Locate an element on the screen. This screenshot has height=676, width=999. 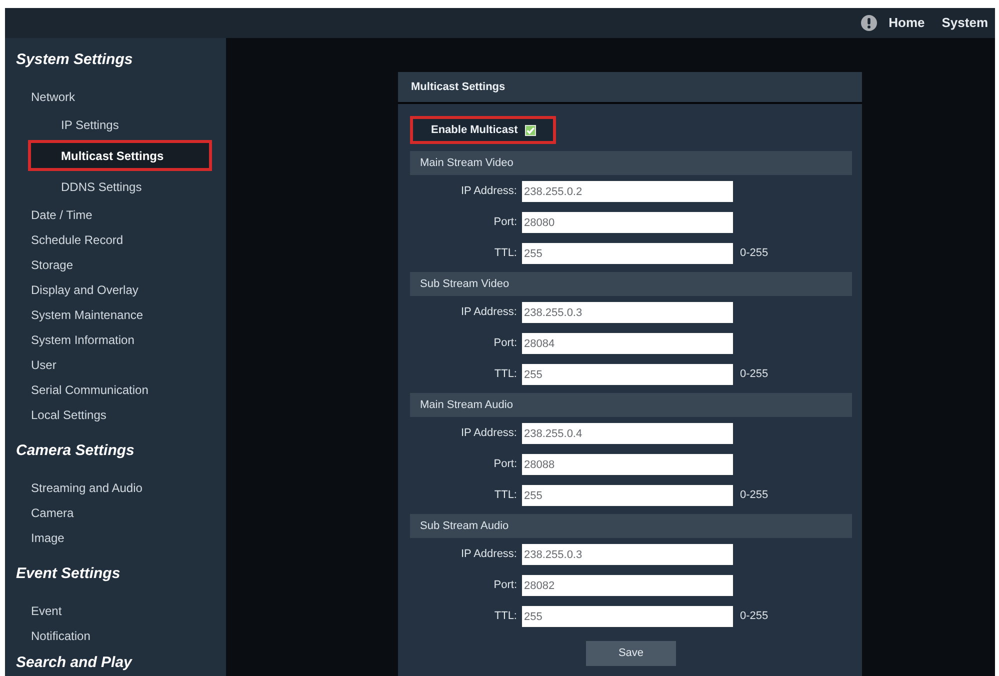
sidebar-item: System Information is located at coordinates (120, 339).